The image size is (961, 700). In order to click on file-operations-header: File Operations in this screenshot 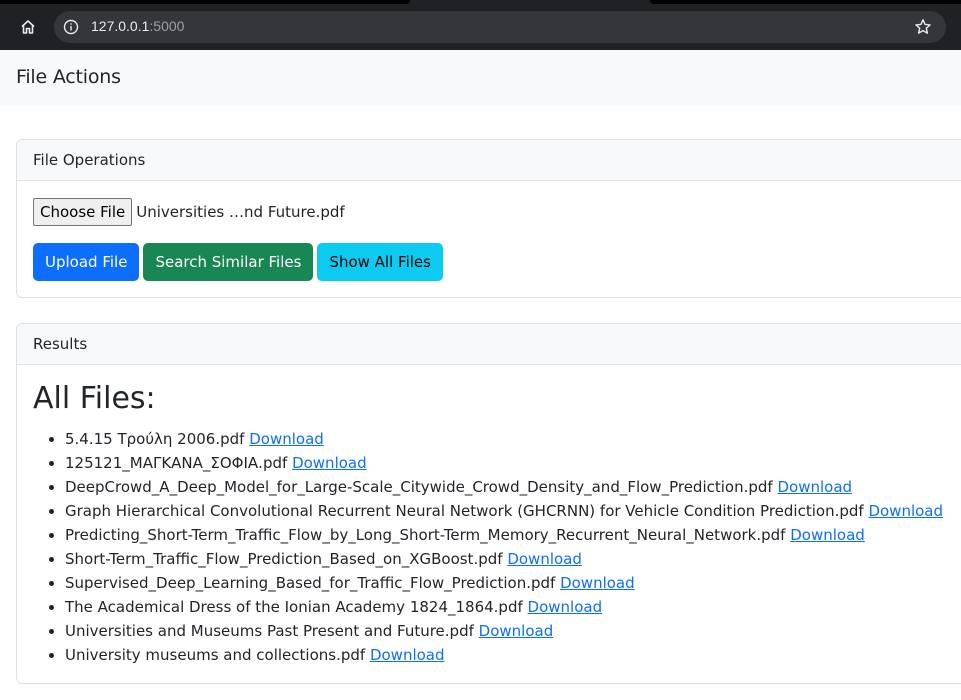, I will do `click(489, 160)`.